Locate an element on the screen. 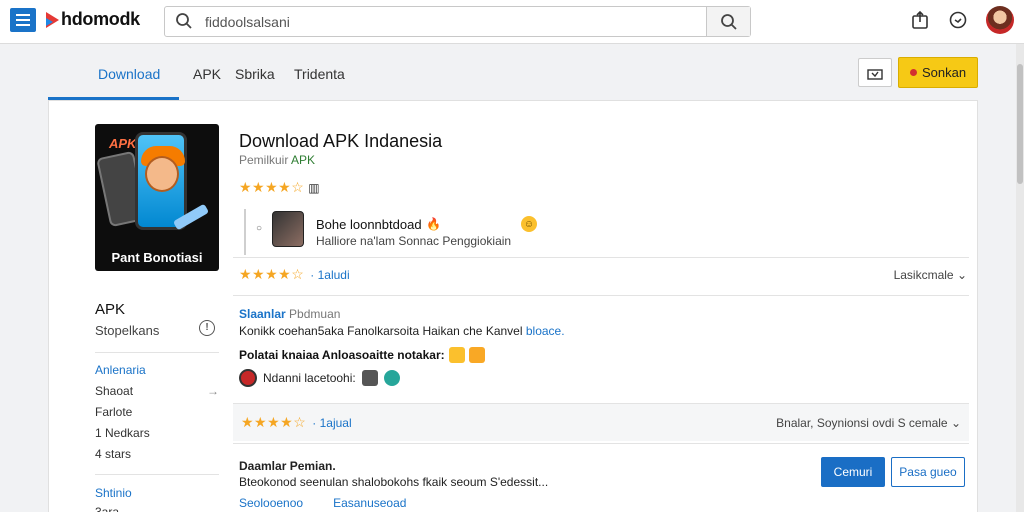  sidebar-item-label: Shaoat is located at coordinates (114, 391).